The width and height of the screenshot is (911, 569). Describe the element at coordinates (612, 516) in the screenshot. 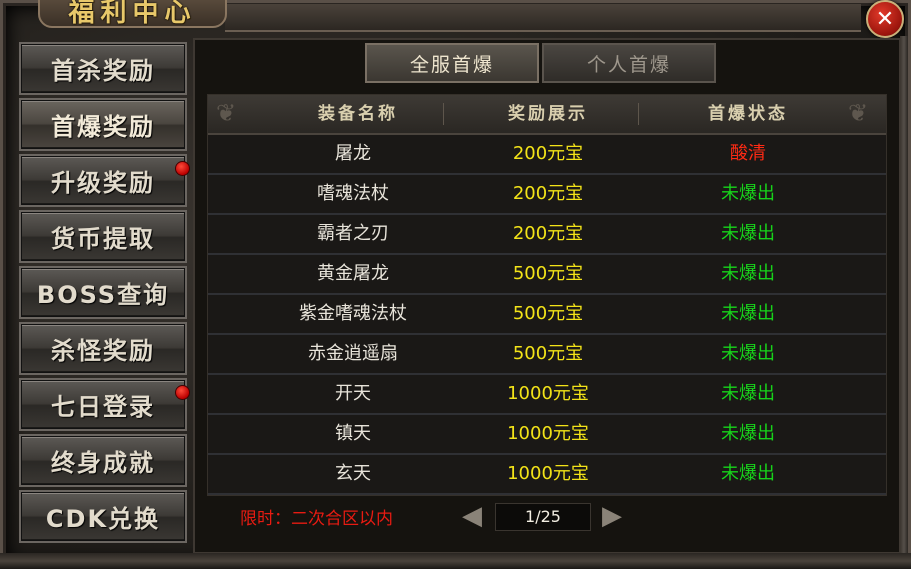

I see `next-arrow-icon: ▶` at that location.